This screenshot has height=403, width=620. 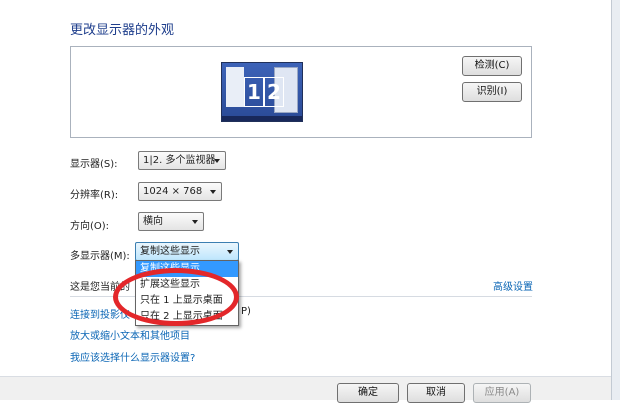 I want to click on identify-button: 识别(I), so click(x=492, y=92).